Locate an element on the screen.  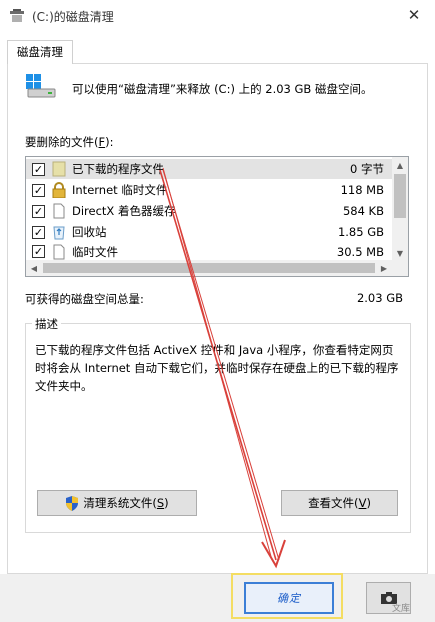
close-icon: ✕ is located at coordinates (414, 15).